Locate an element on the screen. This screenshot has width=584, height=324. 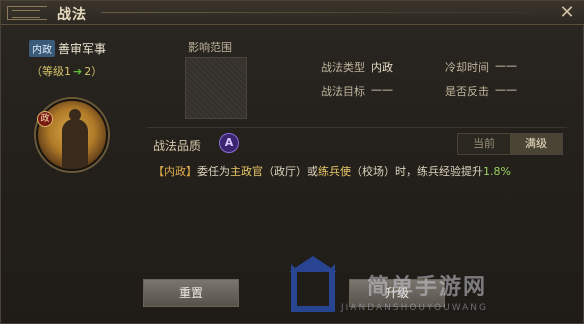
skill-portrait is located at coordinates (72, 135).